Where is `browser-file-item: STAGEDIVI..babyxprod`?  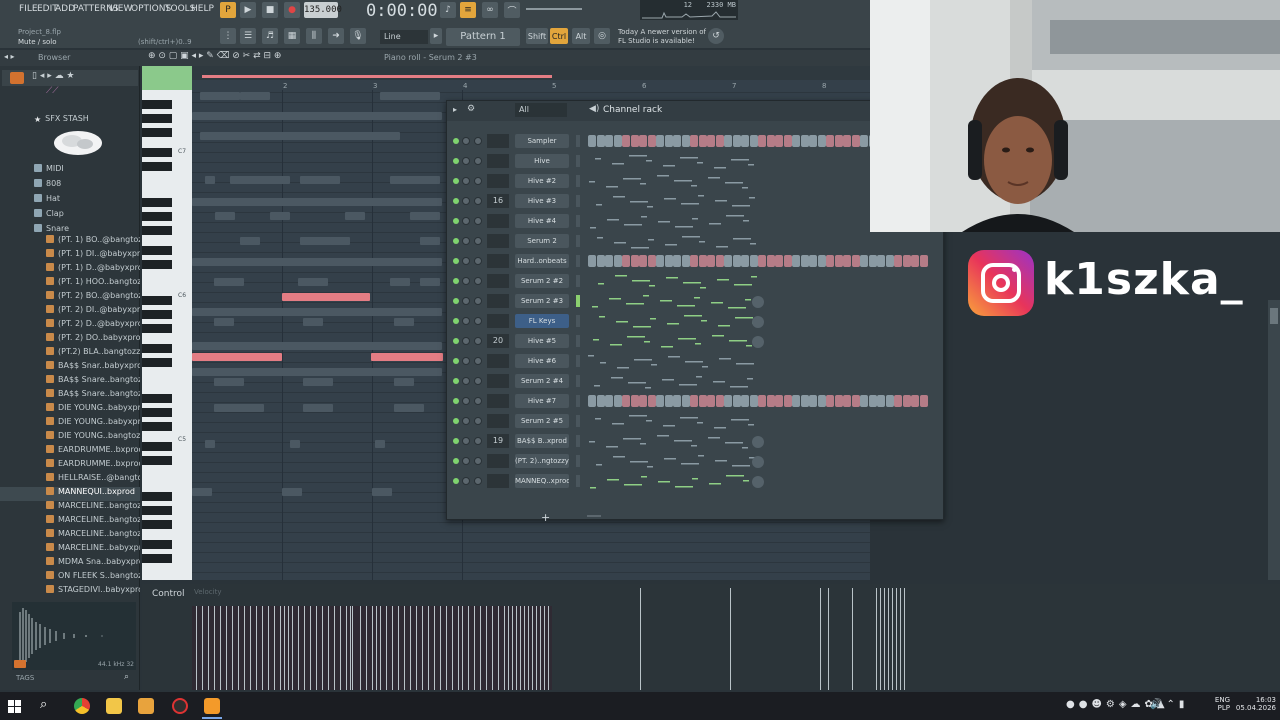
browser-file-item: STAGEDIVI..babyxprod is located at coordinates (70, 592).